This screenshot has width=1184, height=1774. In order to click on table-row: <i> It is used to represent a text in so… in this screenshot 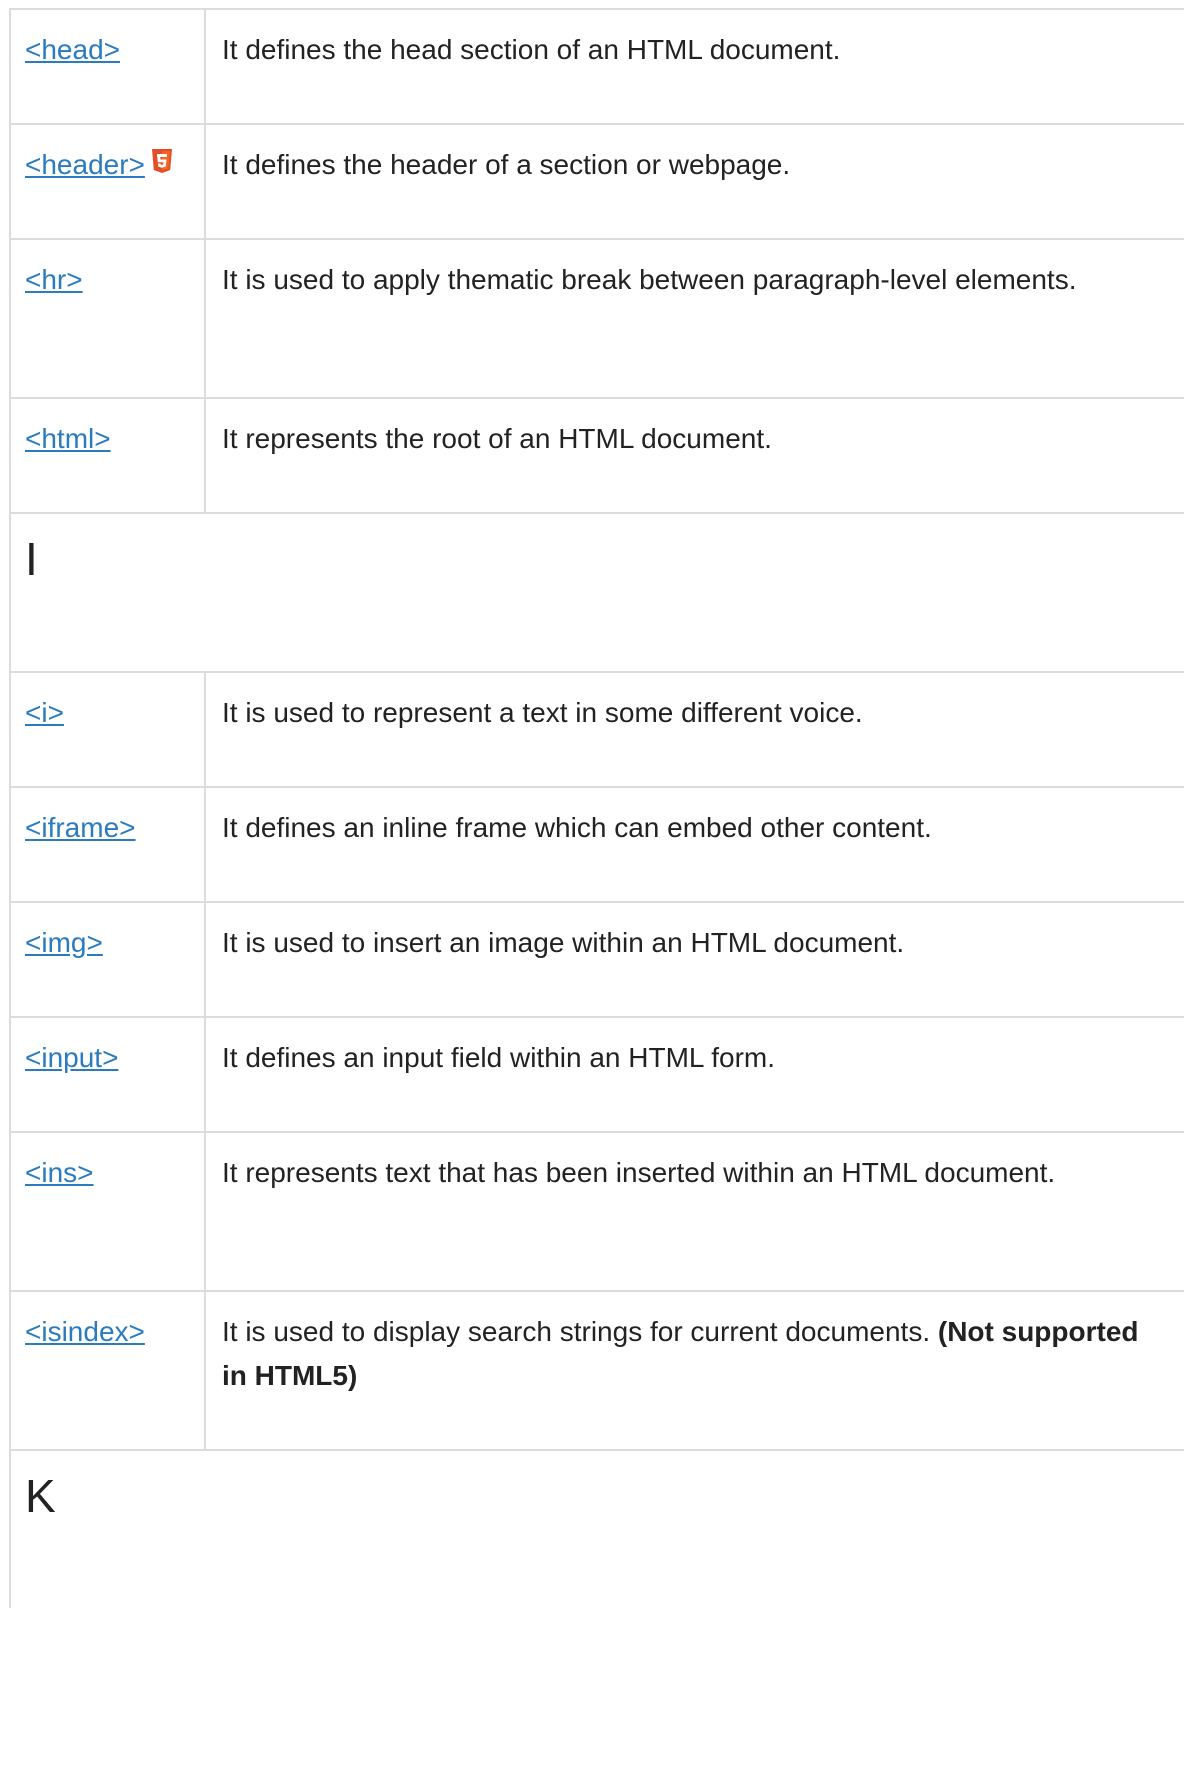, I will do `click(596, 729)`.